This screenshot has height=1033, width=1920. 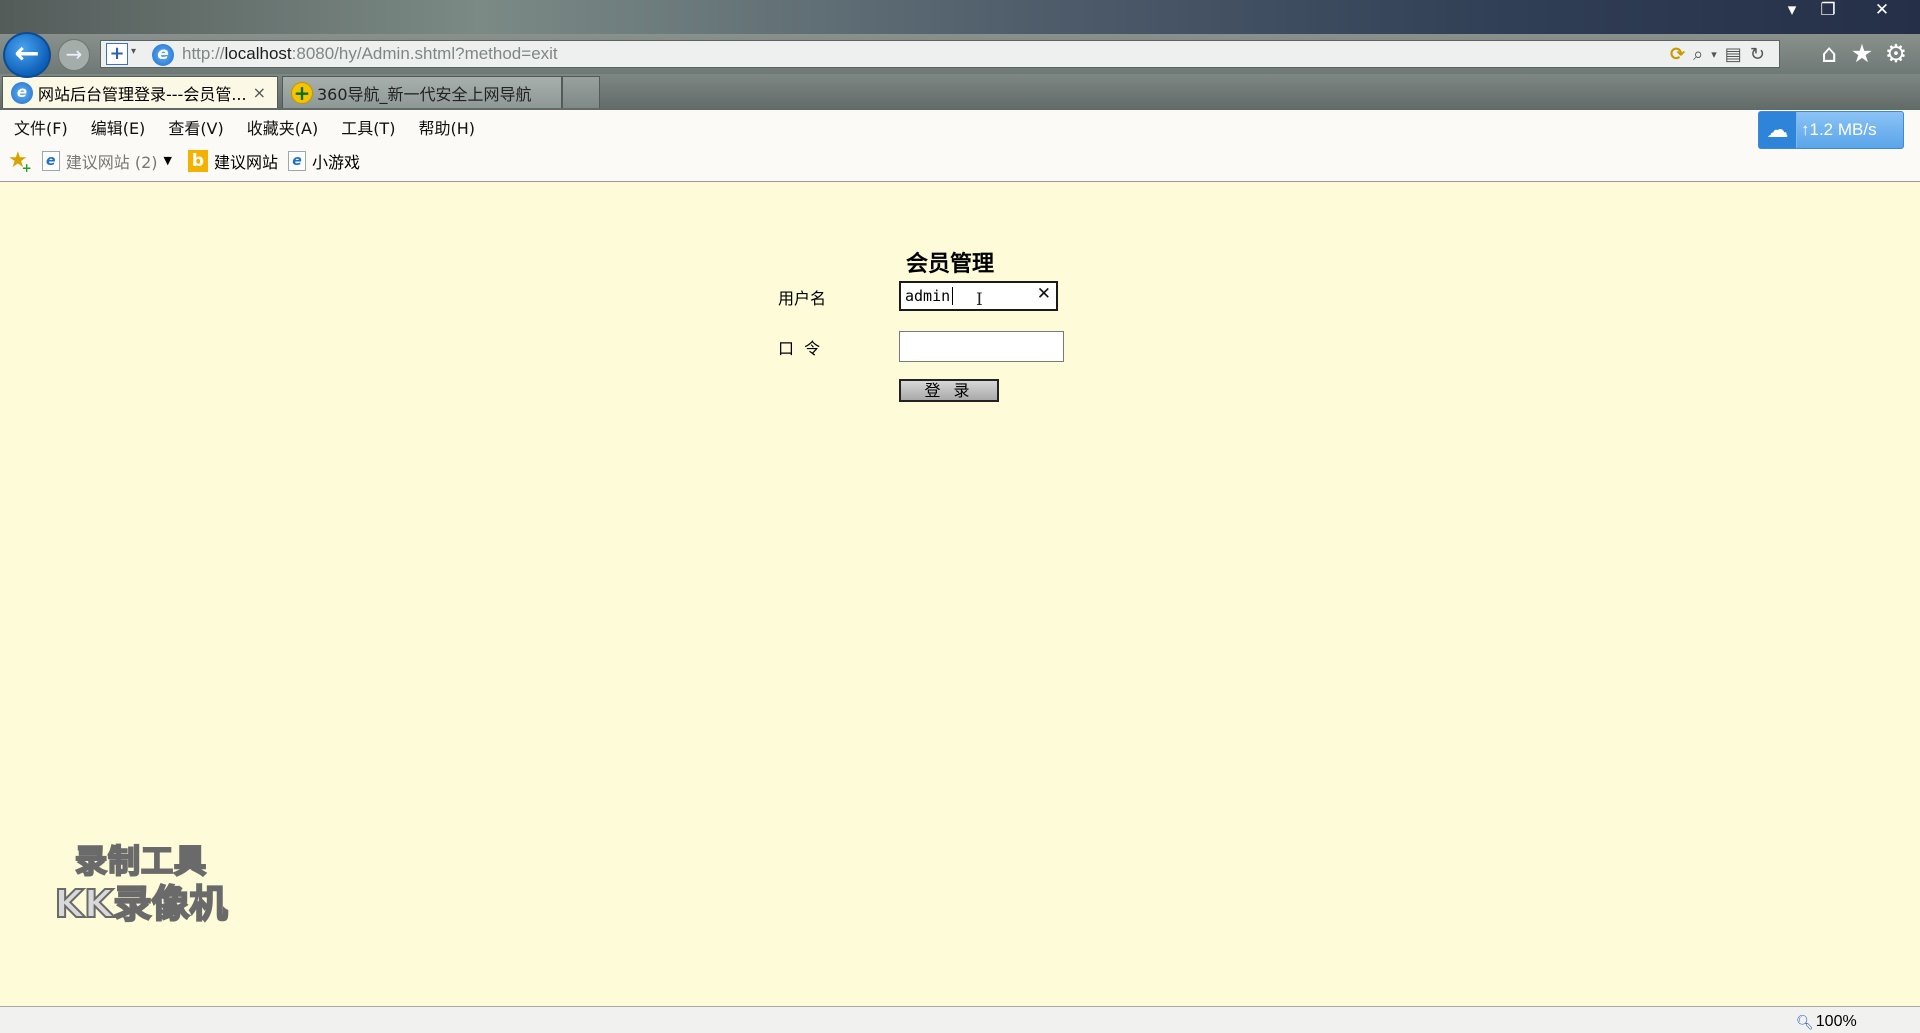 I want to click on forward-button: →, so click(x=74, y=55).